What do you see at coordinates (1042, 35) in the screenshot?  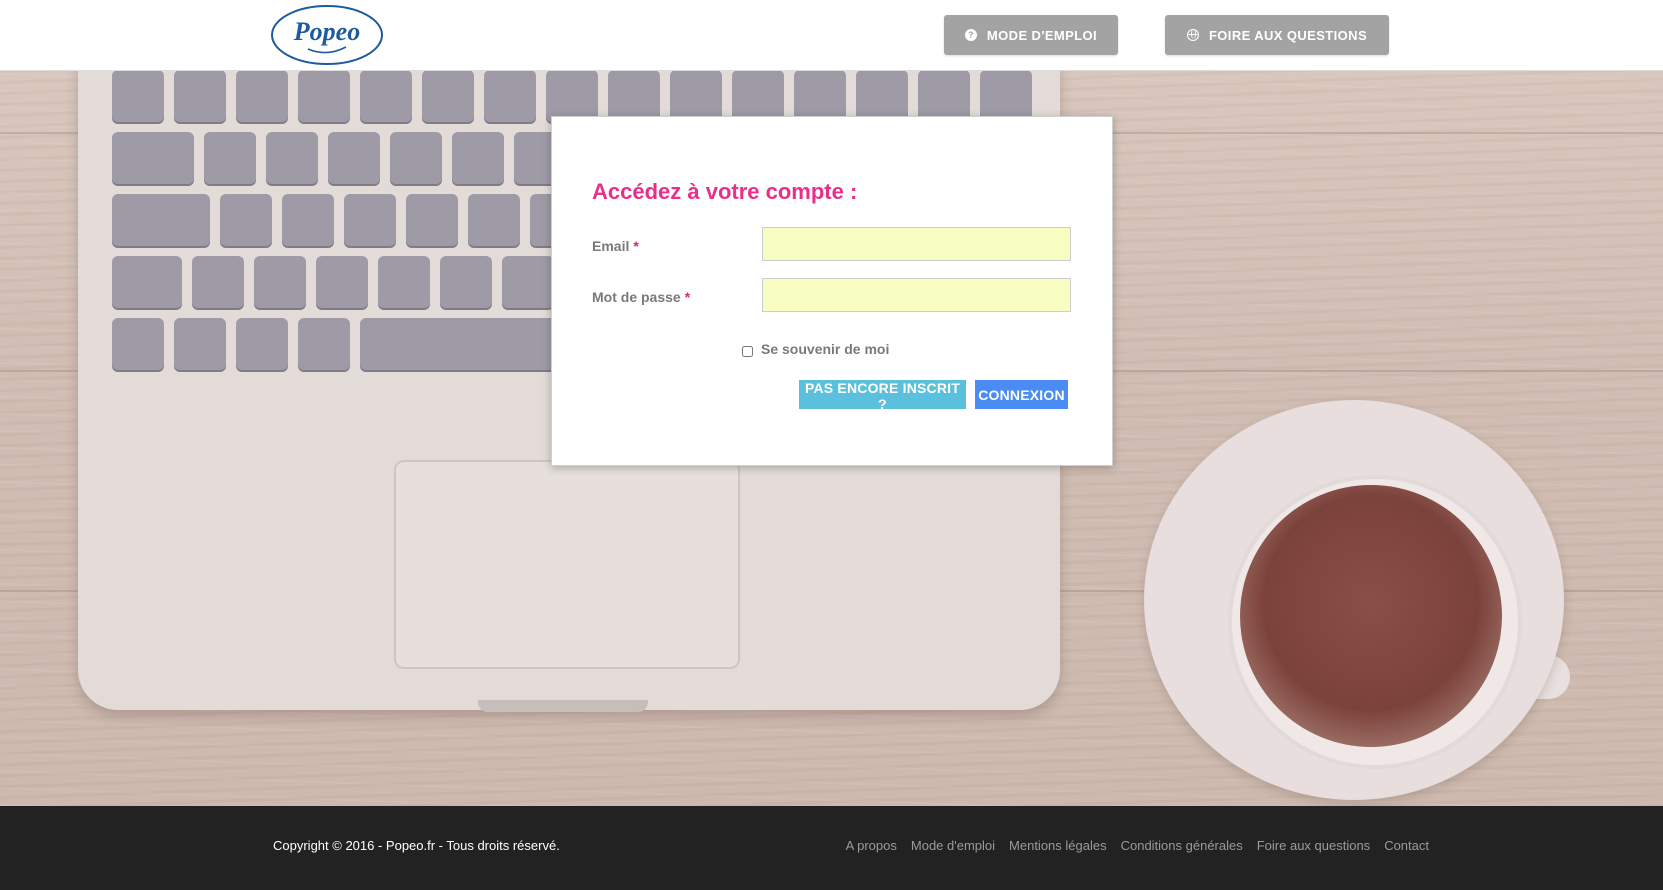 I see `mode-emploi-label: MODE D'EMPLOI` at bounding box center [1042, 35].